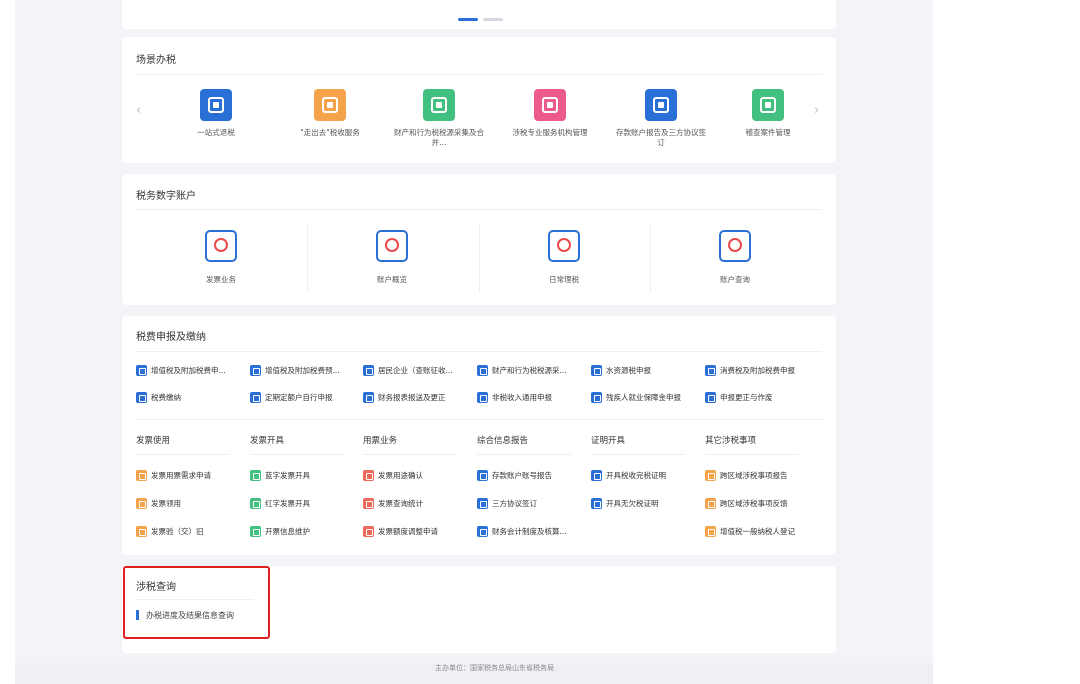  What do you see at coordinates (221, 246) in the screenshot?
I see `invoice-business-icon` at bounding box center [221, 246].